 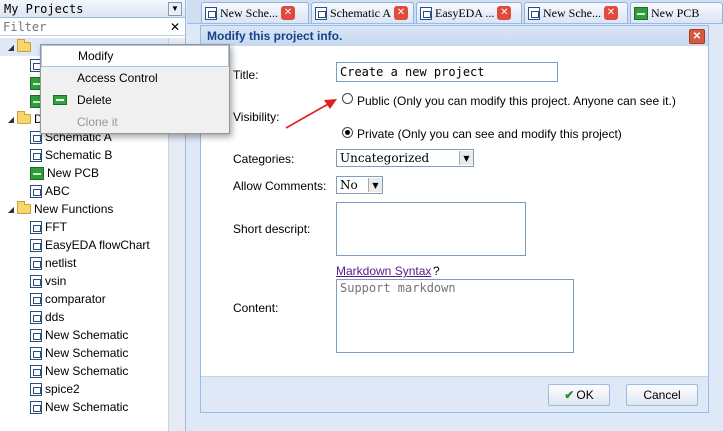 What do you see at coordinates (349, 185) in the screenshot?
I see `allow-comments-value: No` at bounding box center [349, 185].